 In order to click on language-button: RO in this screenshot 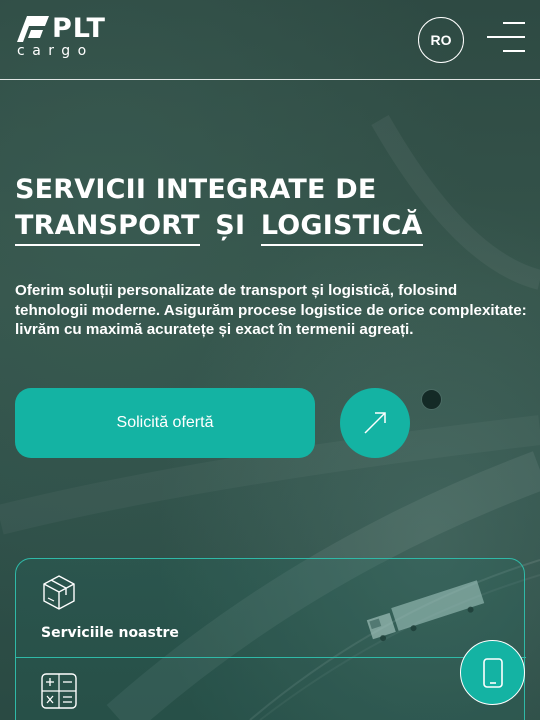, I will do `click(441, 40)`.